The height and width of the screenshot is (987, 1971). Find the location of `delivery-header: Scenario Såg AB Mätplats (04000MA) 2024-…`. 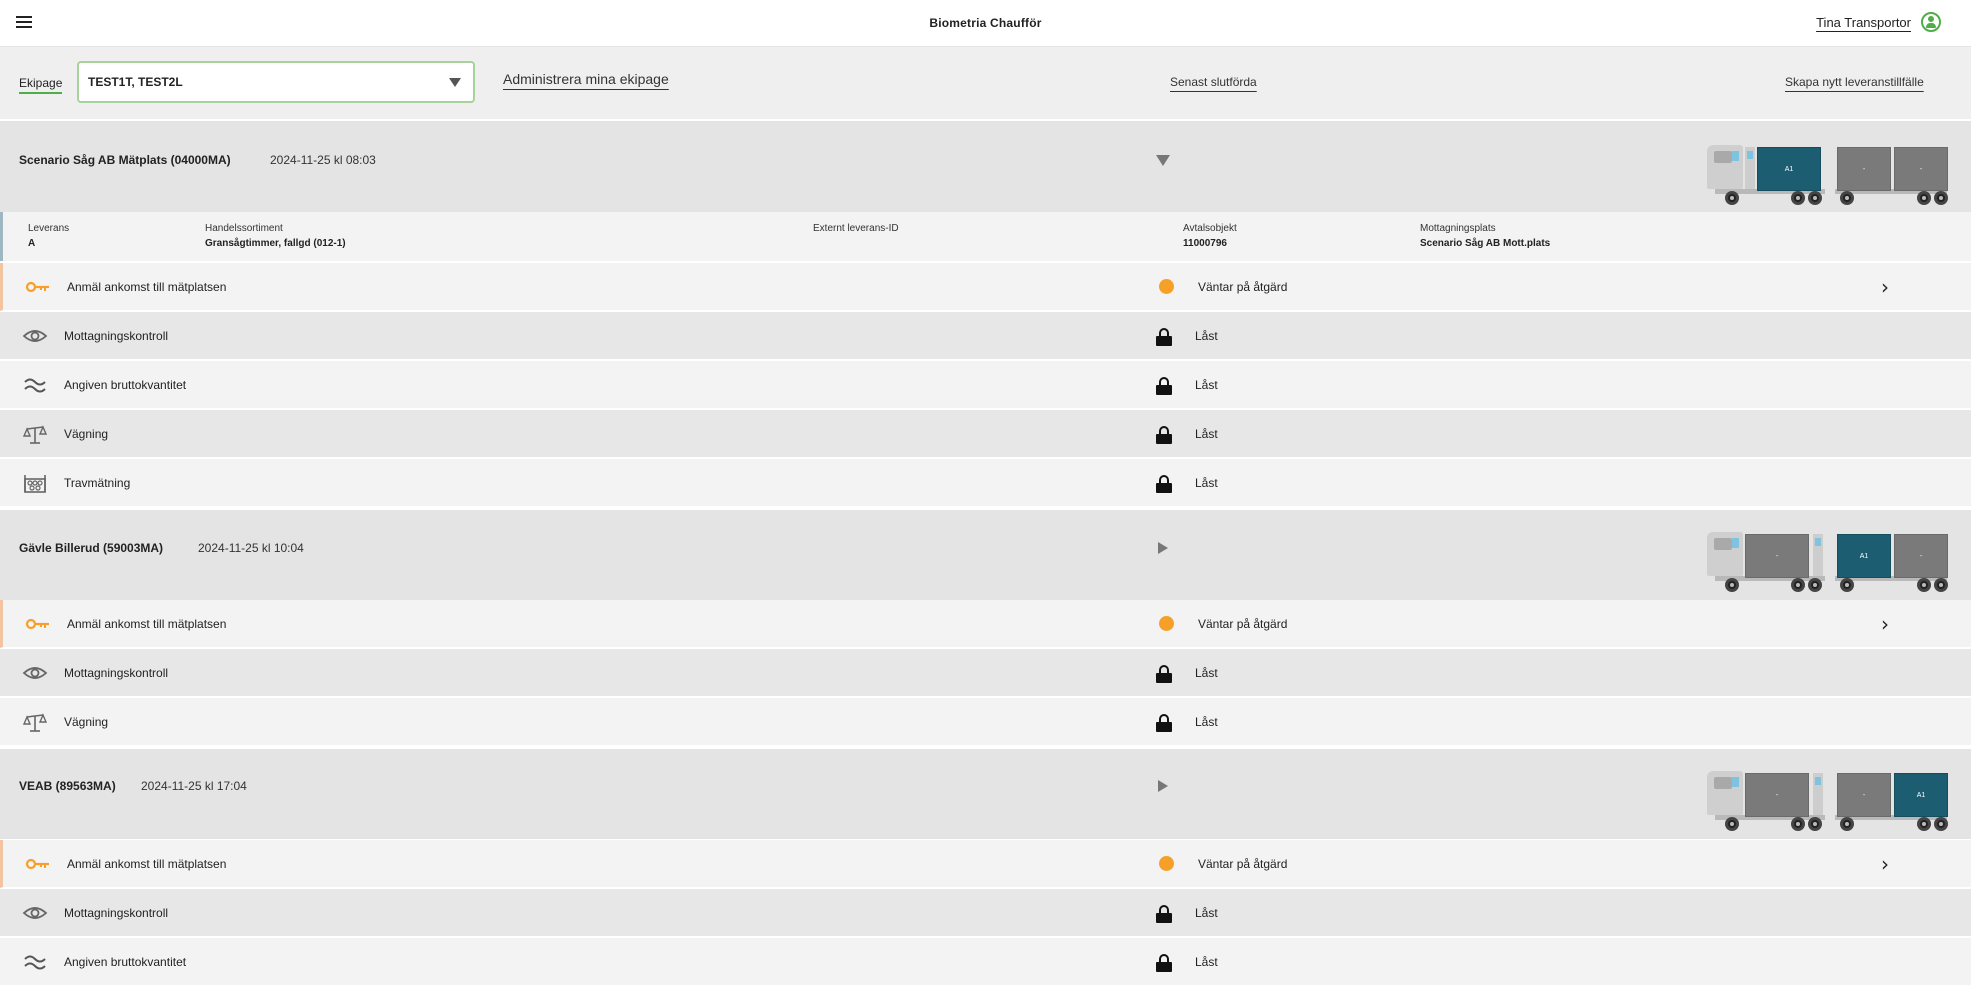

delivery-header: Scenario Såg AB Mätplats (04000MA) 2024-… is located at coordinates (985, 165).